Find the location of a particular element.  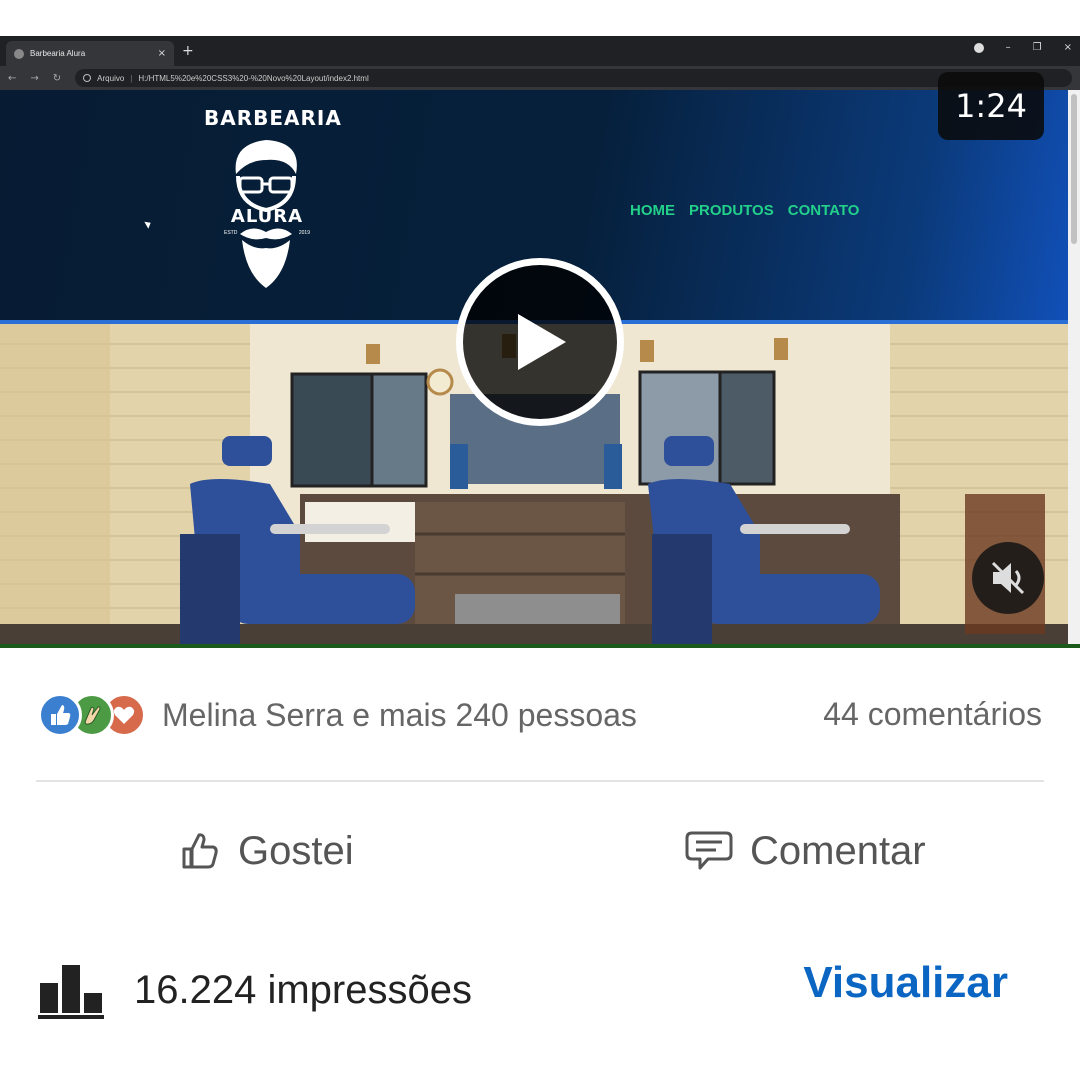

comment-bubble-icon is located at coordinates (709, 850).